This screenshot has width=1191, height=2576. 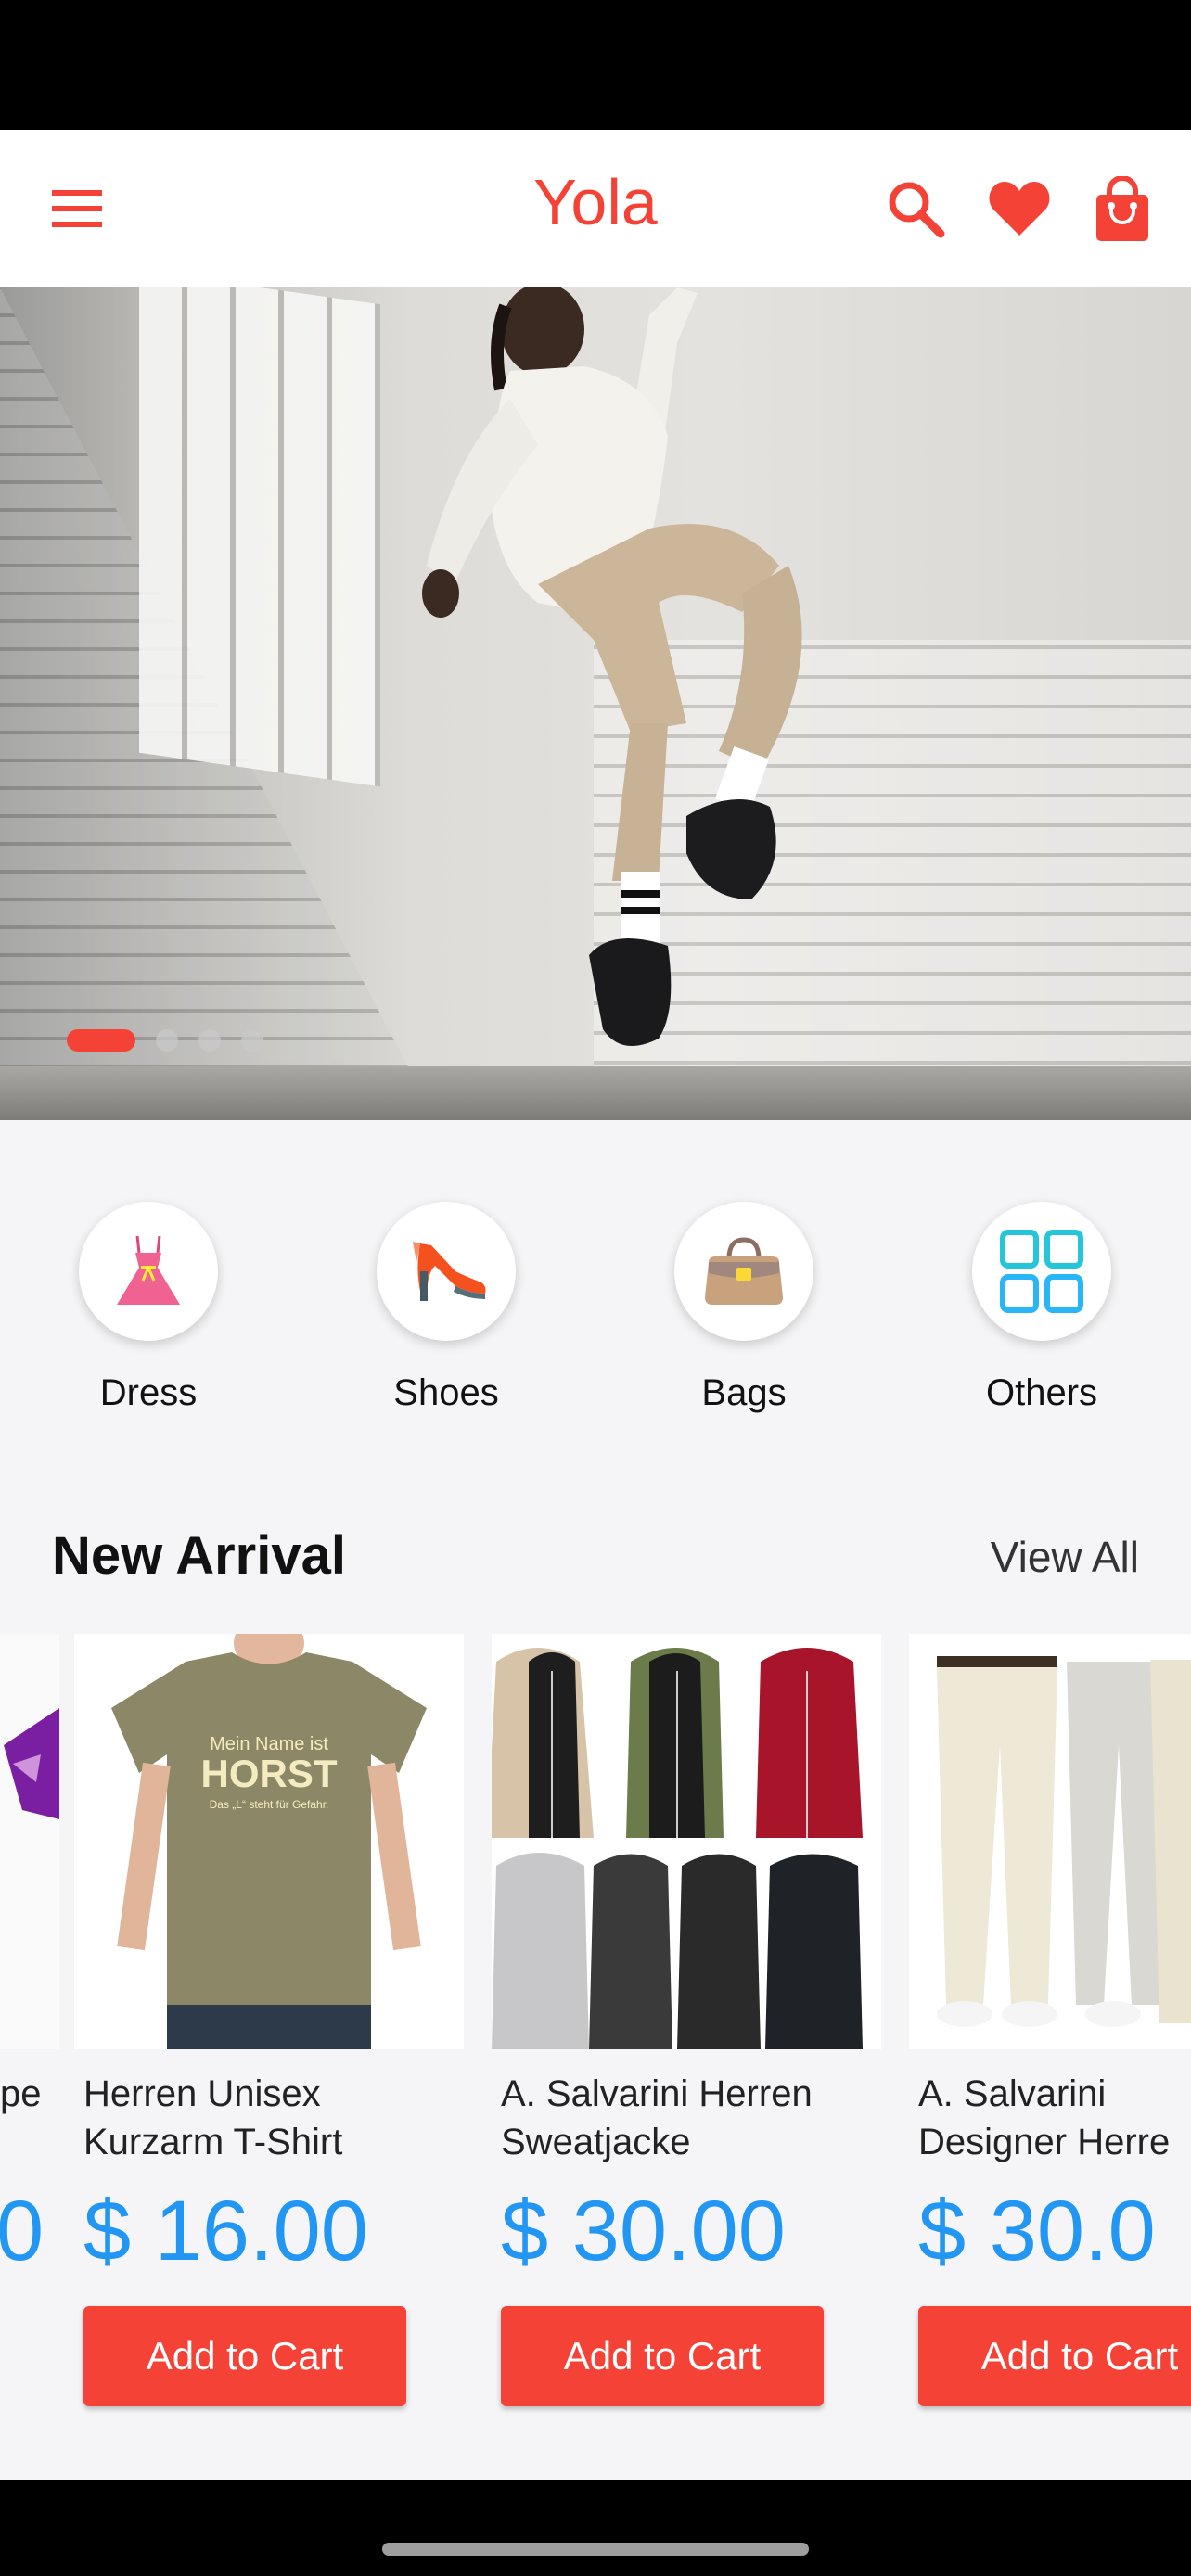 What do you see at coordinates (1019, 209) in the screenshot?
I see `heart-icon` at bounding box center [1019, 209].